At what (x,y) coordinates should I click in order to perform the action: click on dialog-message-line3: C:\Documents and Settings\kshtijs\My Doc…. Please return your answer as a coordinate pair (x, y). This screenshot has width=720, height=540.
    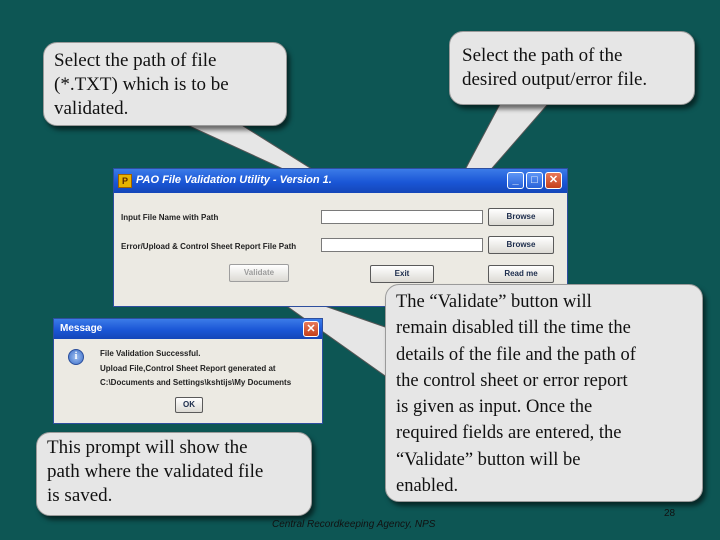
    Looking at the image, I should click on (196, 382).